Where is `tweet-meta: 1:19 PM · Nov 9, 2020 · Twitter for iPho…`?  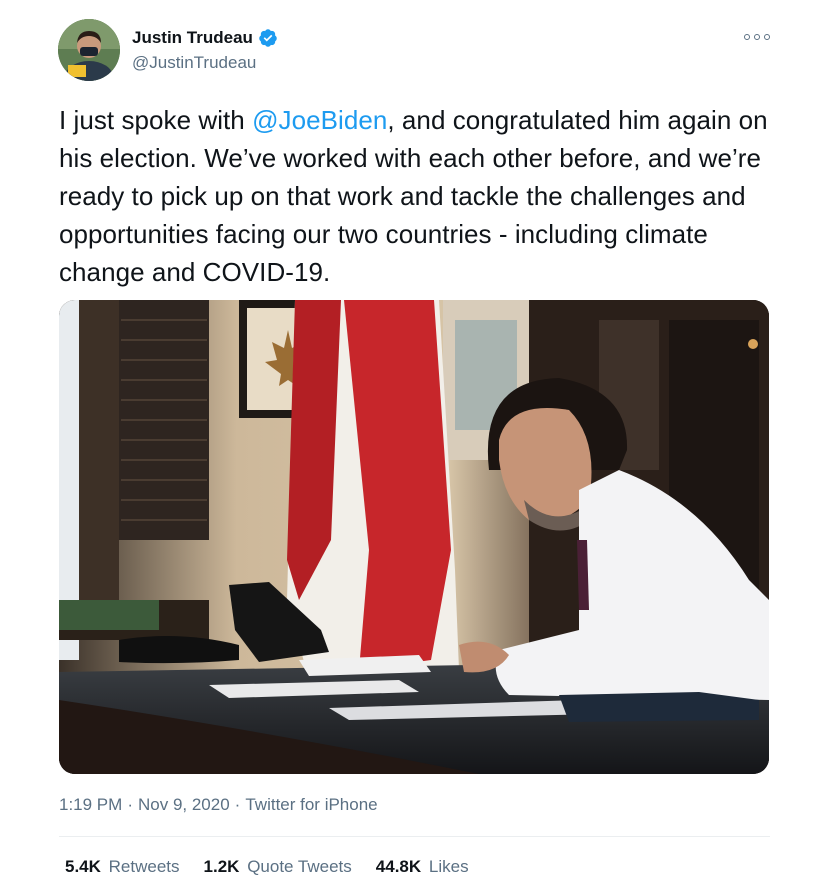 tweet-meta: 1:19 PM · Nov 9, 2020 · Twitter for iPho… is located at coordinates (218, 805).